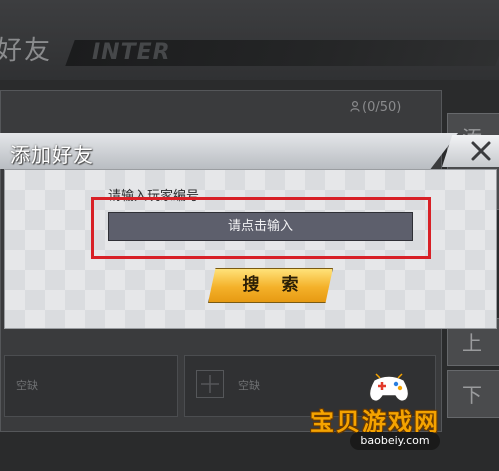 This screenshot has width=499, height=471. What do you see at coordinates (382, 107) in the screenshot?
I see `friend-count-text: (0/50)` at bounding box center [382, 107].